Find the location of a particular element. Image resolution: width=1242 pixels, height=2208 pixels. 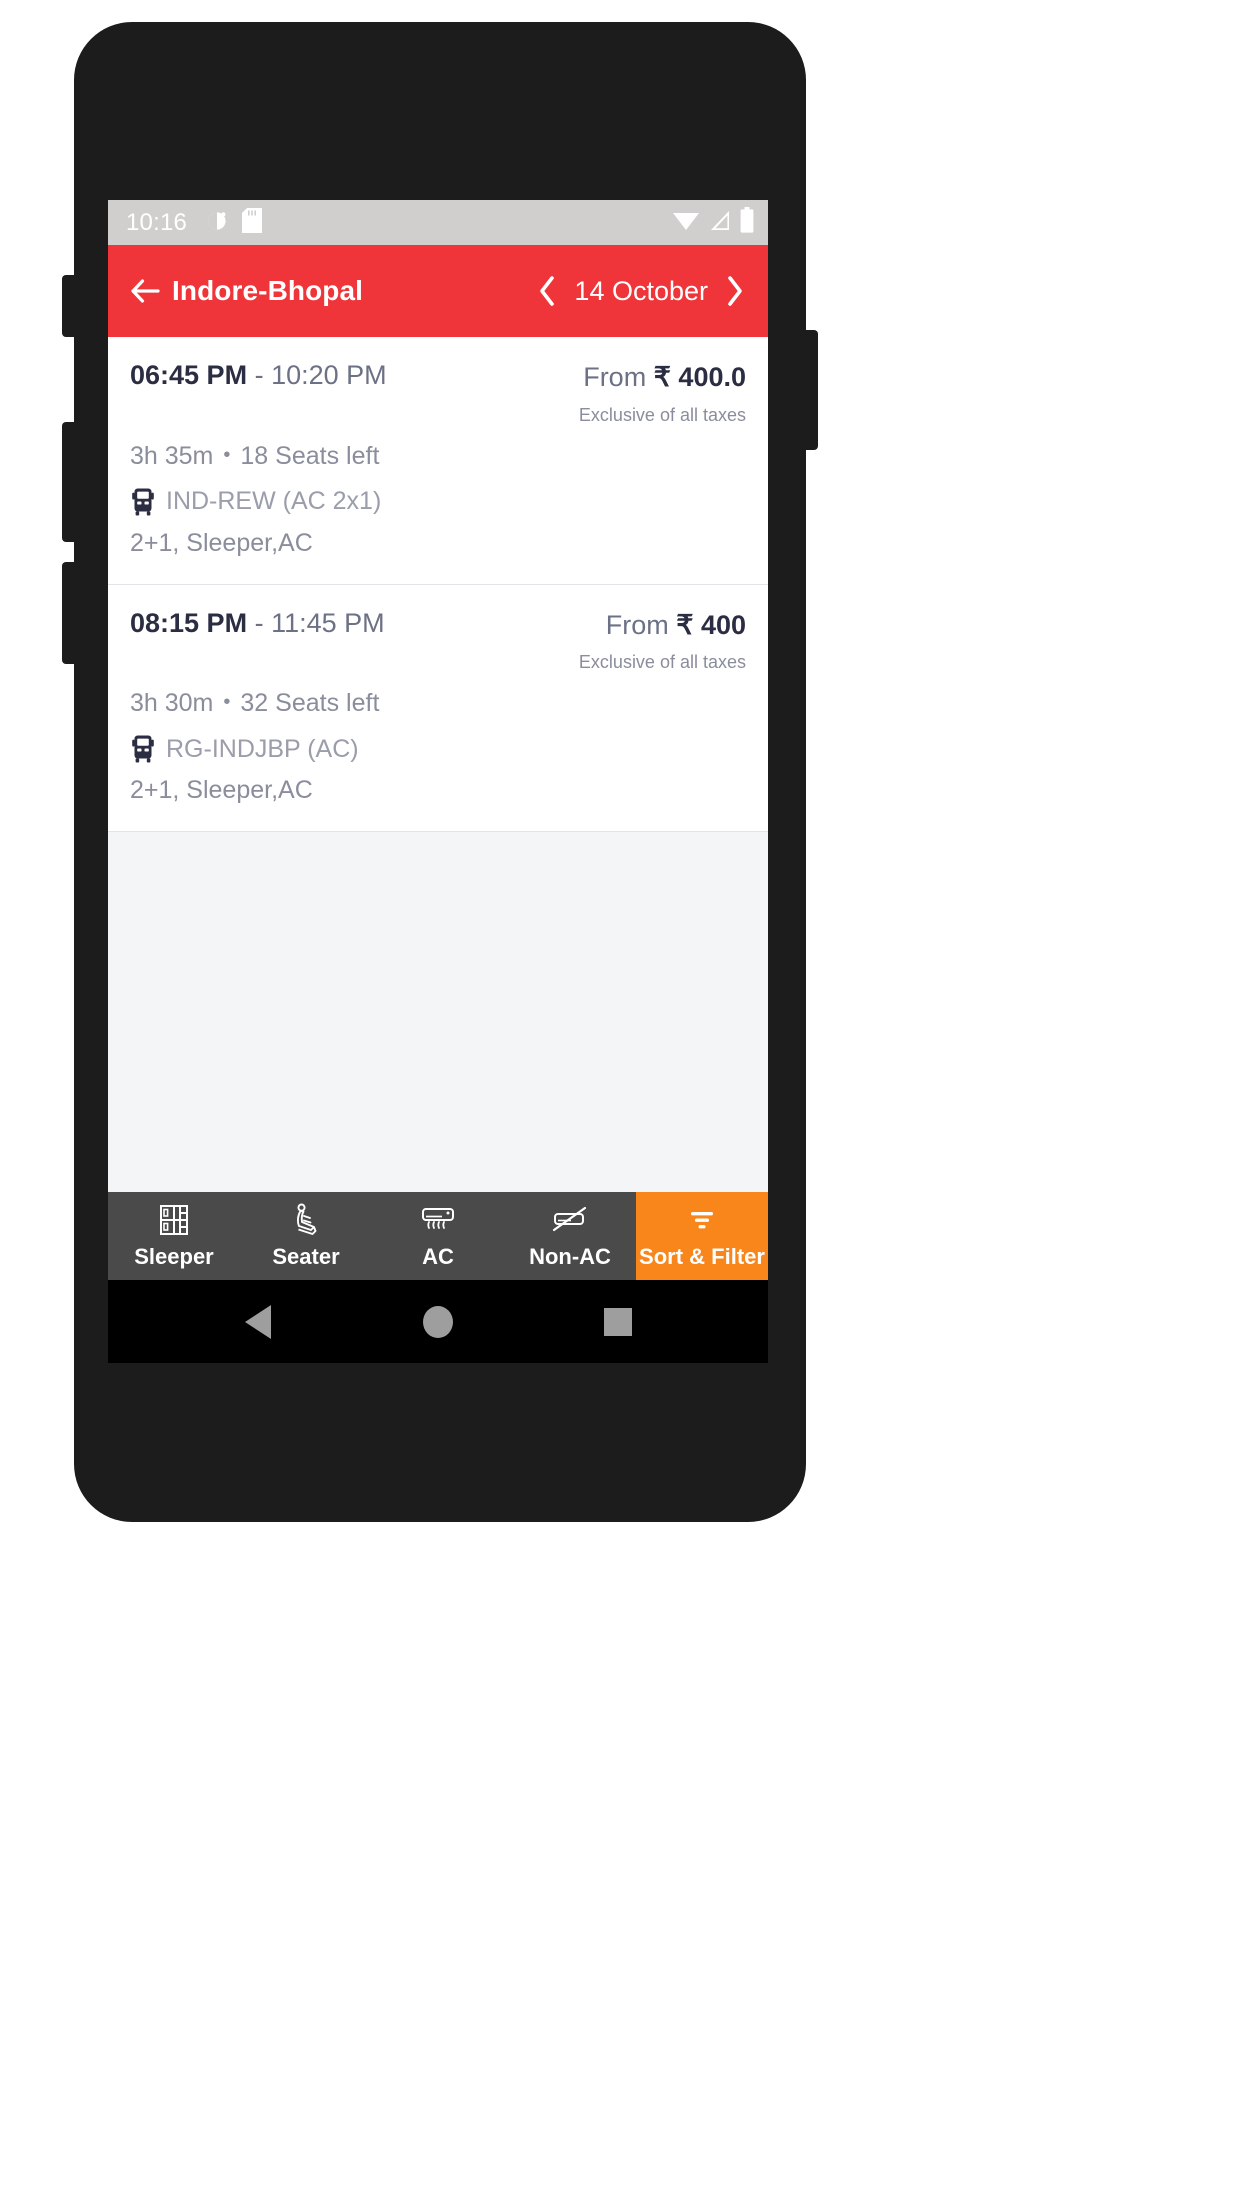

arrival-time: 10:20 PM is located at coordinates (329, 375).